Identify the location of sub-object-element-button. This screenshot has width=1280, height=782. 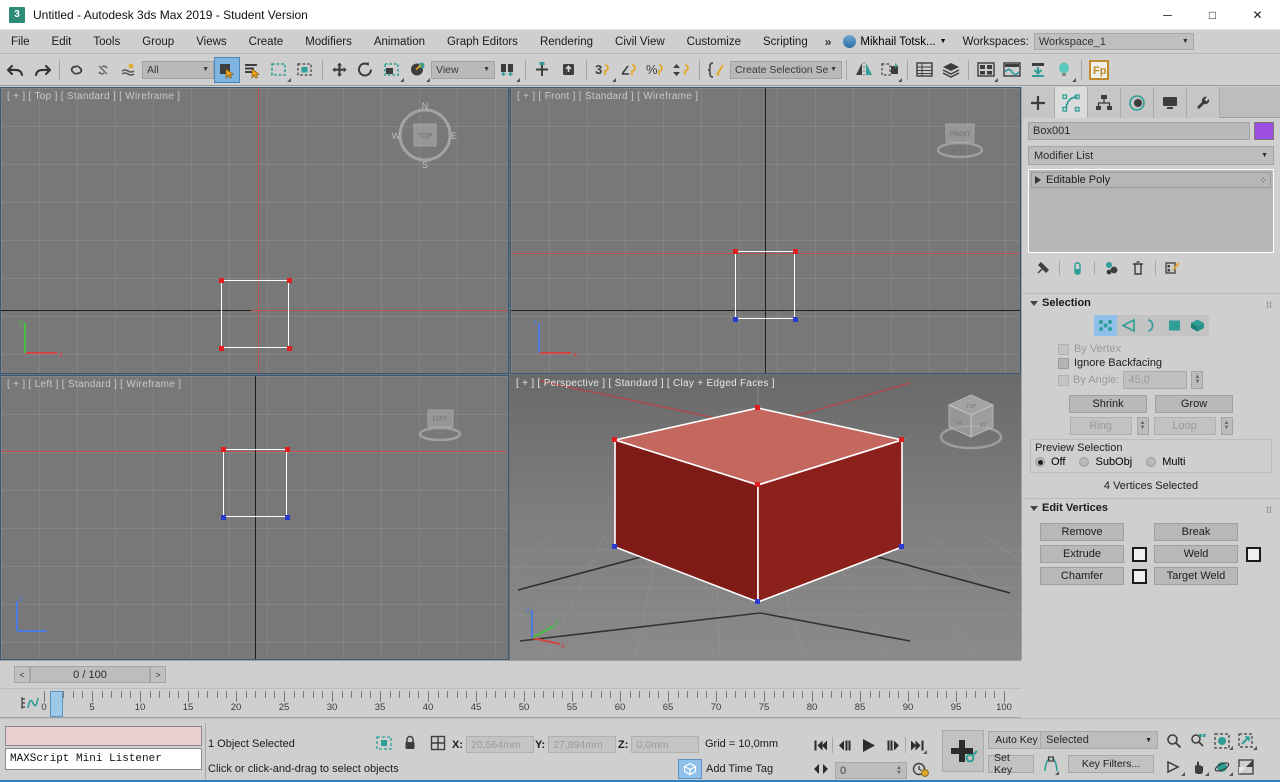
(1197, 325).